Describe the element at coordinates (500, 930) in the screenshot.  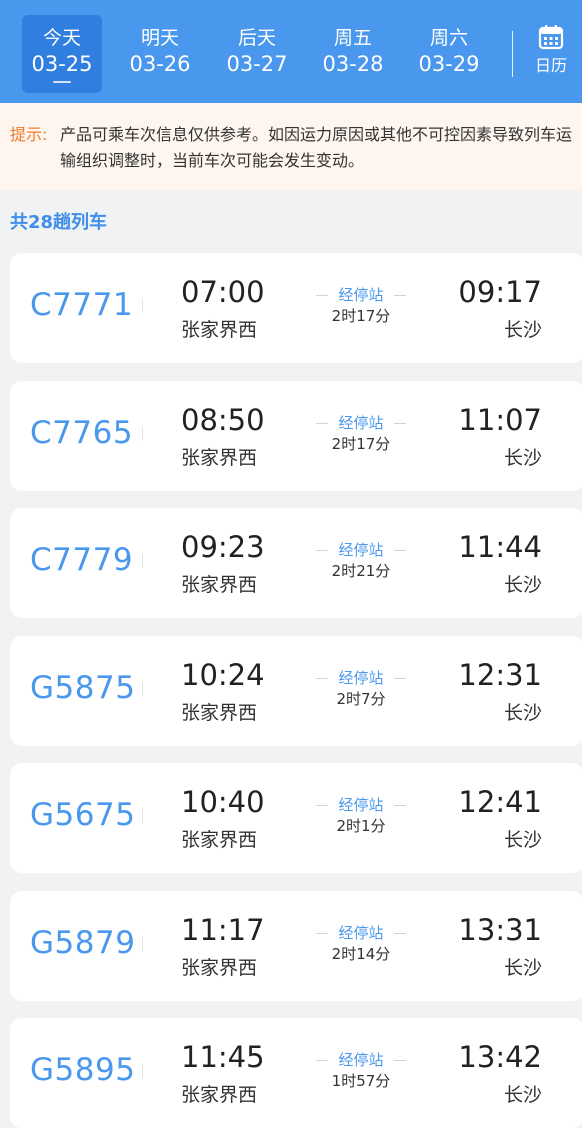
I see `arrival-time: 13:31` at that location.